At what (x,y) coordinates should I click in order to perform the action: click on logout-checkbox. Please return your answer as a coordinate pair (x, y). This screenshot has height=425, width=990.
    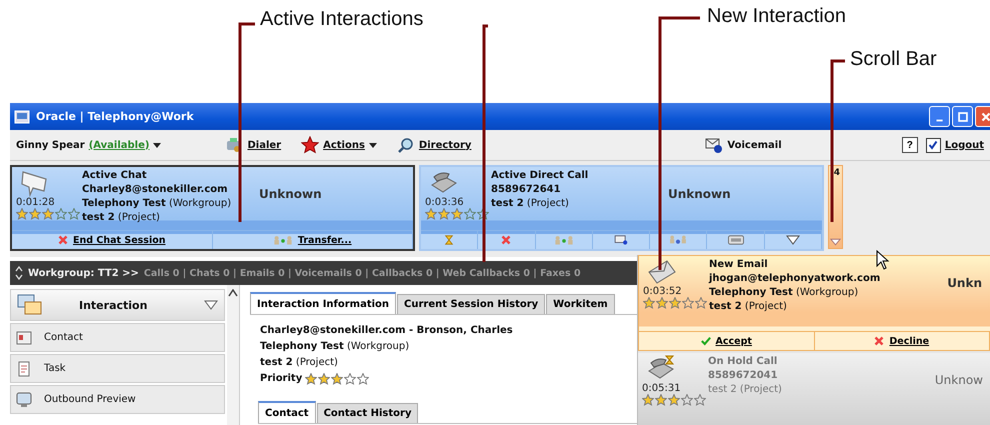
    Looking at the image, I should click on (933, 145).